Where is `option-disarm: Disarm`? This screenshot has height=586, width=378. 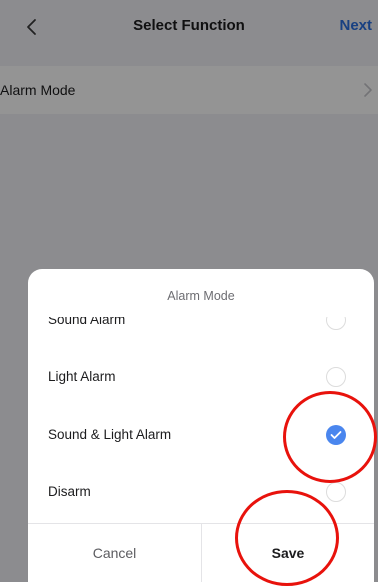 option-disarm: Disarm is located at coordinates (201, 492).